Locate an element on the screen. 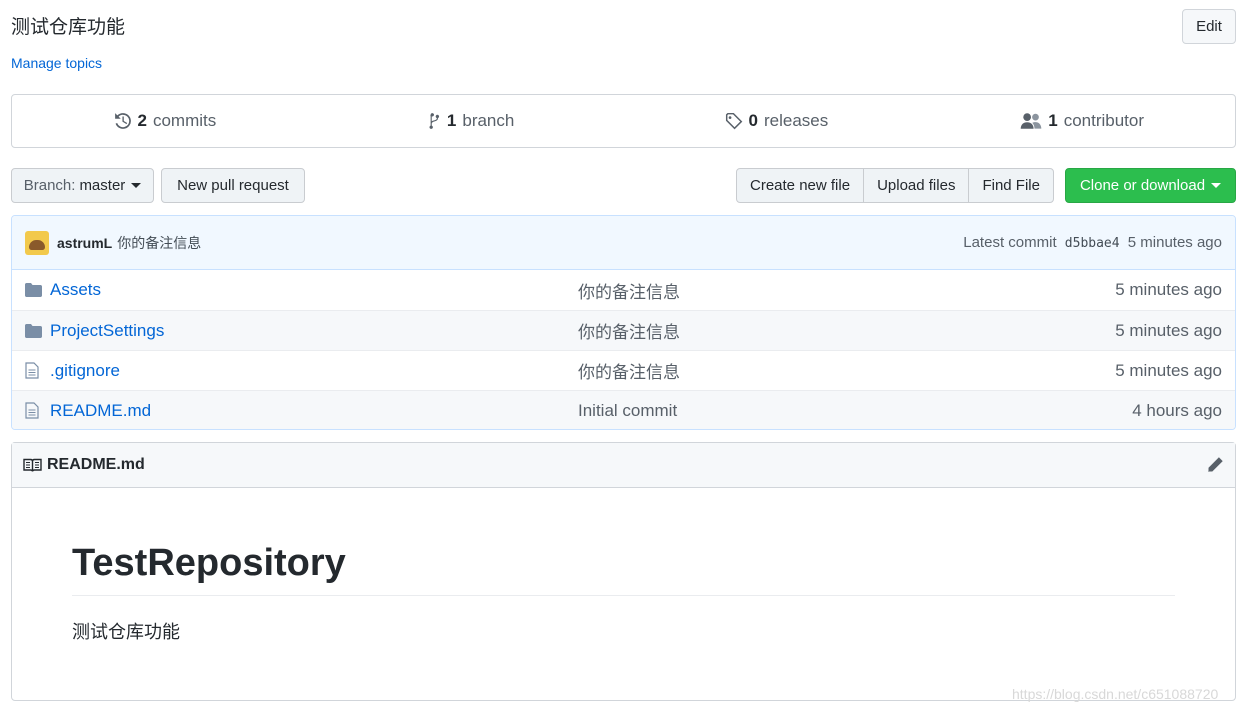 The height and width of the screenshot is (714, 1253). edit-button: Edit is located at coordinates (1209, 26).